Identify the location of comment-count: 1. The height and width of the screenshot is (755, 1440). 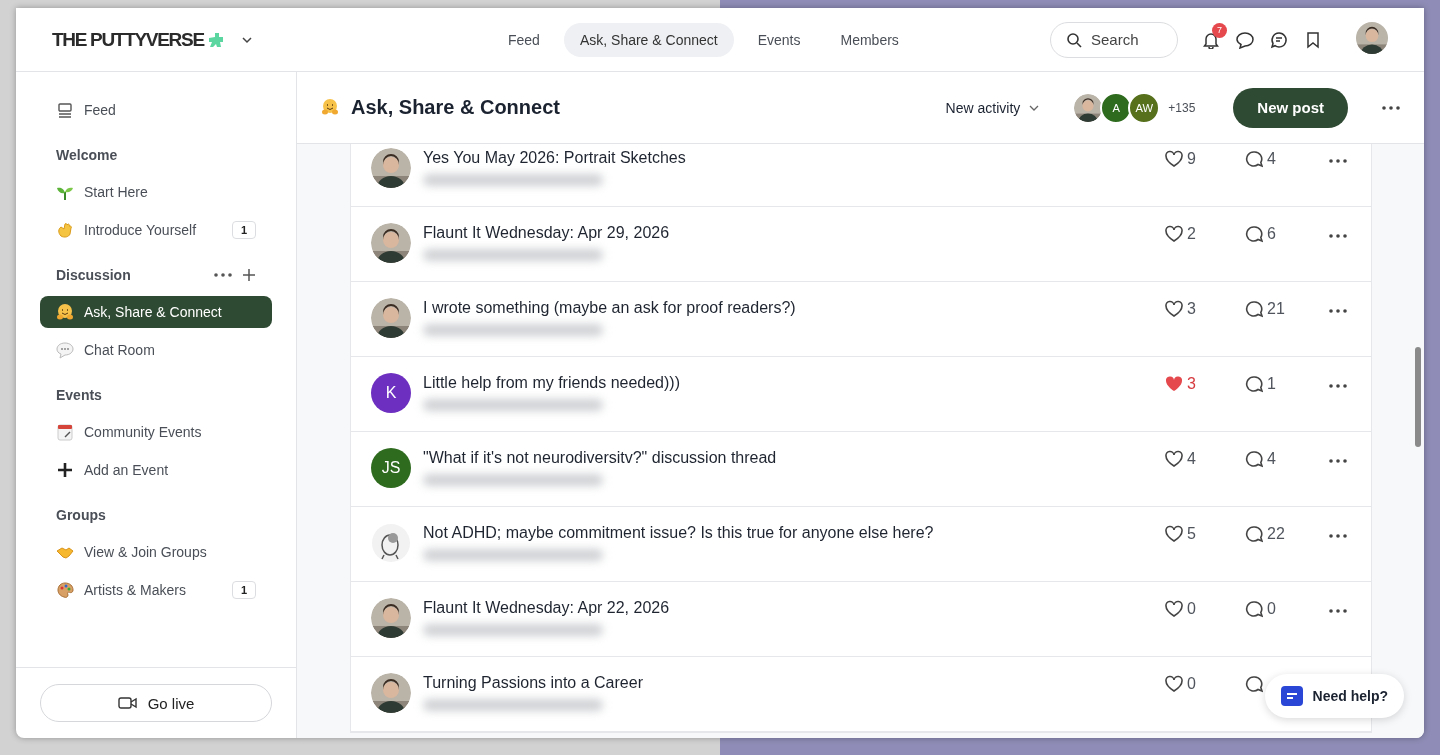
(1271, 384).